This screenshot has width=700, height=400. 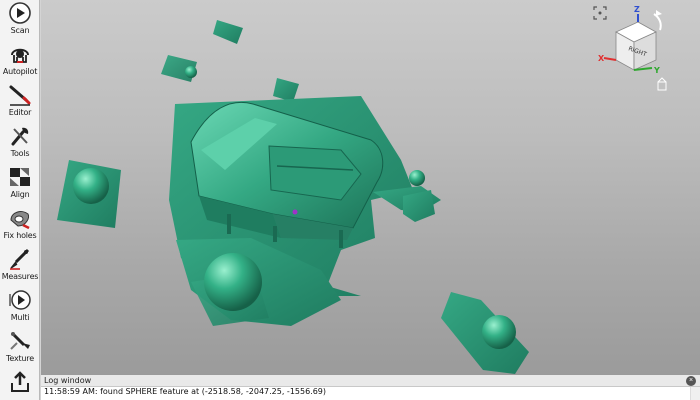 What do you see at coordinates (20, 235) in the screenshot?
I see `toolbar-item-label: Fix holes` at bounding box center [20, 235].